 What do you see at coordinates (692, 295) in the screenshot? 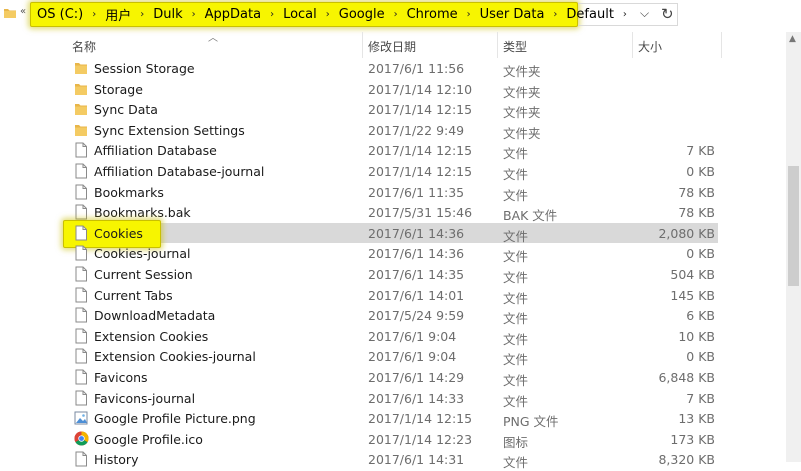
I see `file-size: 145 KB` at bounding box center [692, 295].